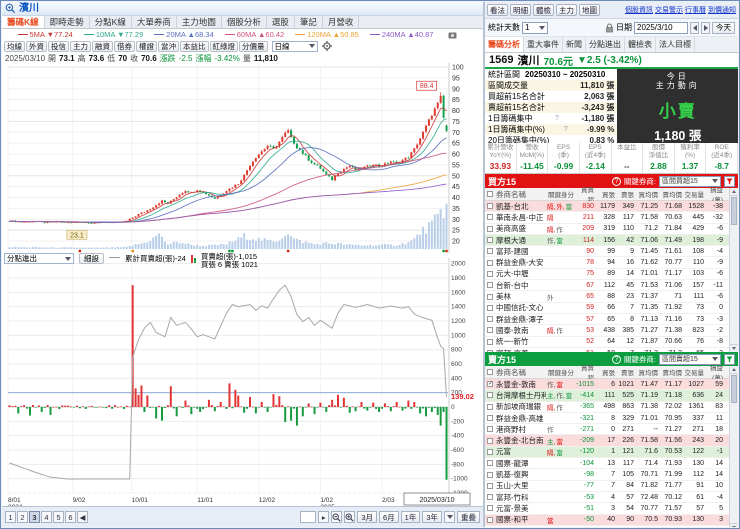 The width and height of the screenshot is (740, 529). I want to click on rtab-重大事件: 重大事件, so click(543, 44).